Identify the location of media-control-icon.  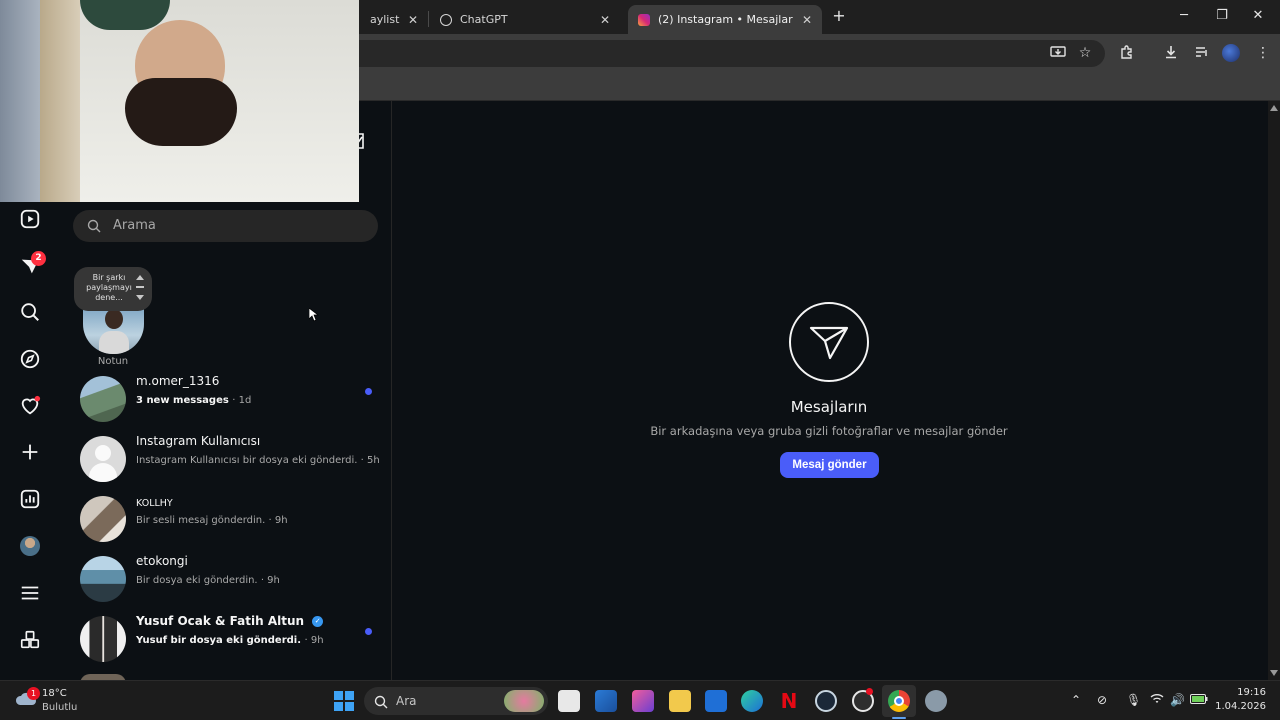
(1202, 53).